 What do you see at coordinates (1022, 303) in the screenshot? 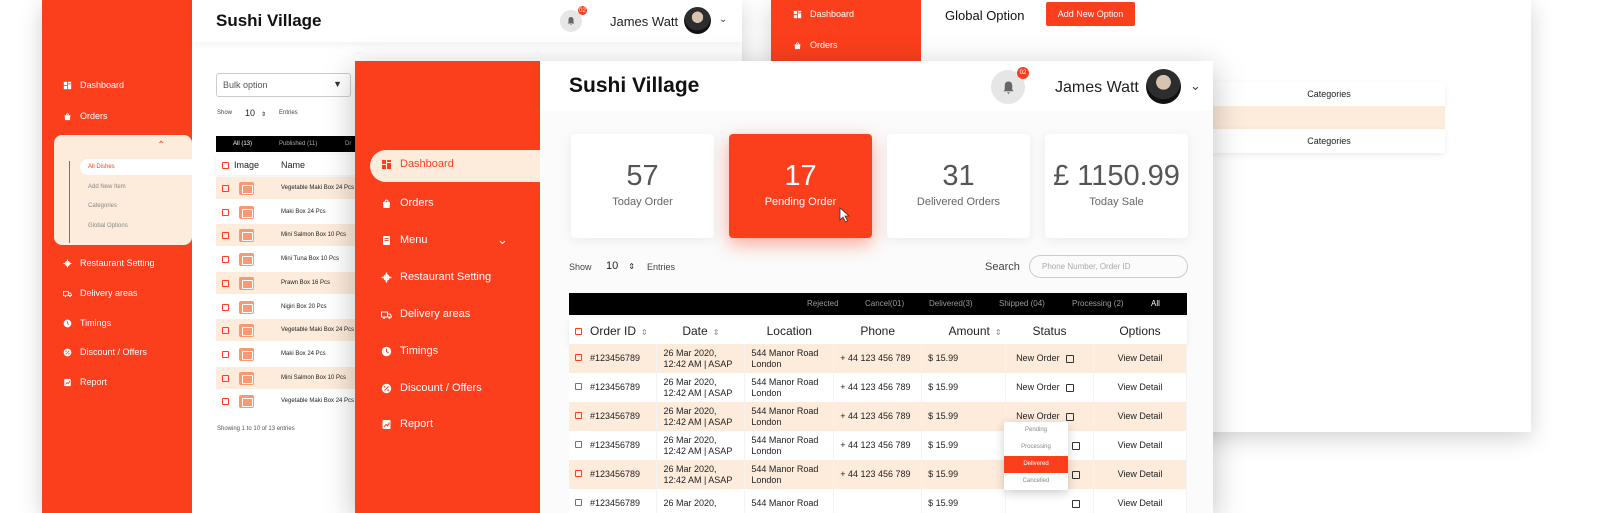
I see `status-tab-shipped-04: Shipped (04)` at bounding box center [1022, 303].